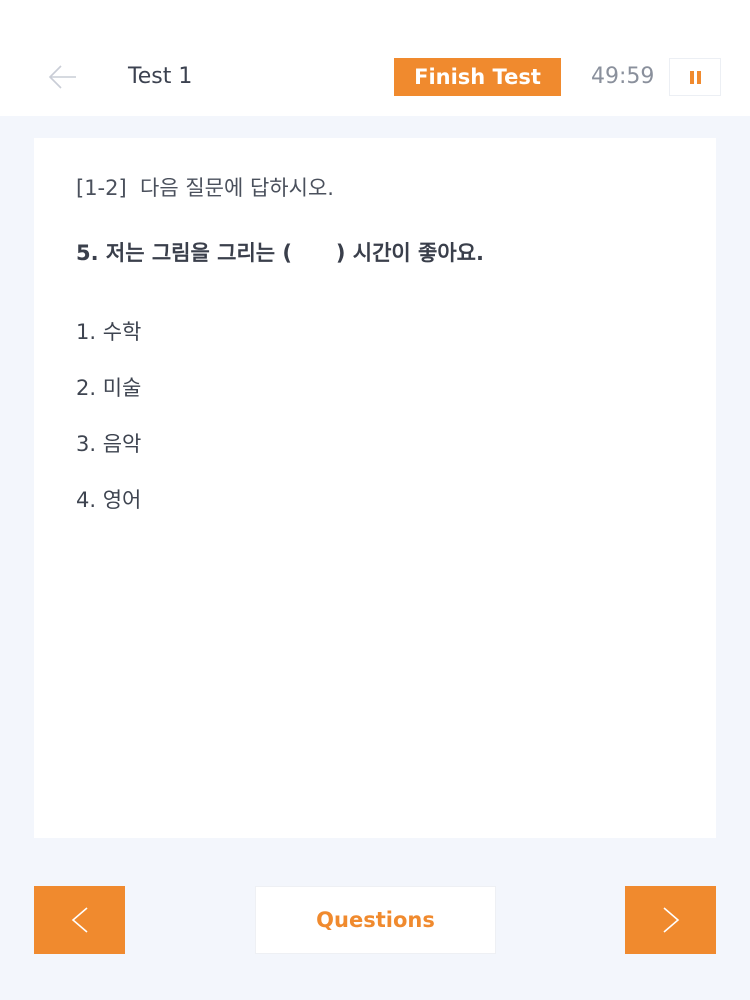 The width and height of the screenshot is (750, 1000). What do you see at coordinates (108, 500) in the screenshot?
I see `answer-option-4: 4. 영어` at bounding box center [108, 500].